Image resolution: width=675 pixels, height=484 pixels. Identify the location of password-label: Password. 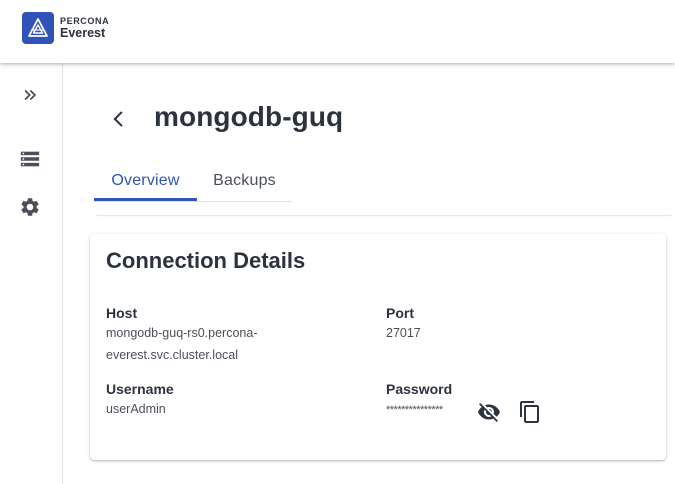
(419, 389).